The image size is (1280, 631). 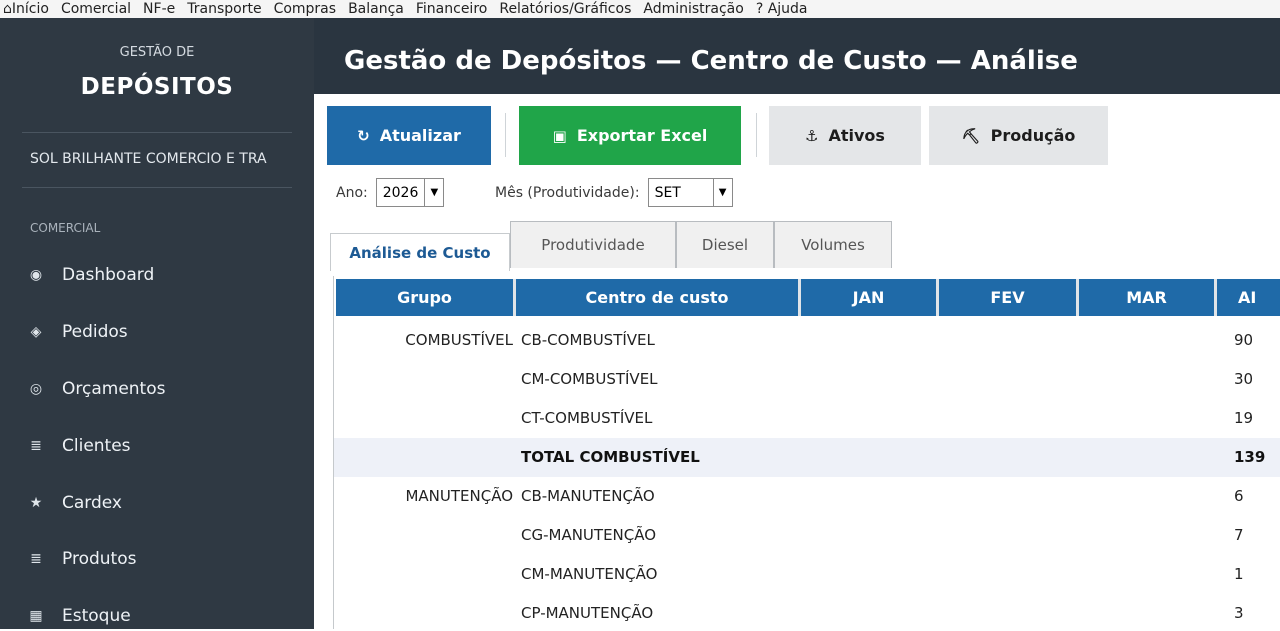 What do you see at coordinates (1239, 535) in the screenshot?
I see `cell-abr: 7` at bounding box center [1239, 535].